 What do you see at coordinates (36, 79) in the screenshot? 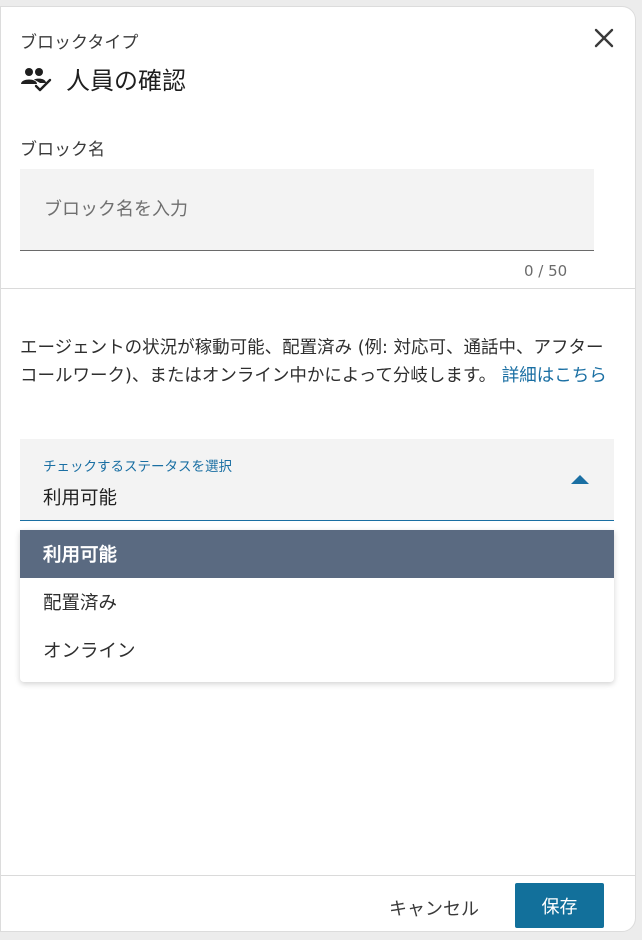
I see `people-check-icon` at bounding box center [36, 79].